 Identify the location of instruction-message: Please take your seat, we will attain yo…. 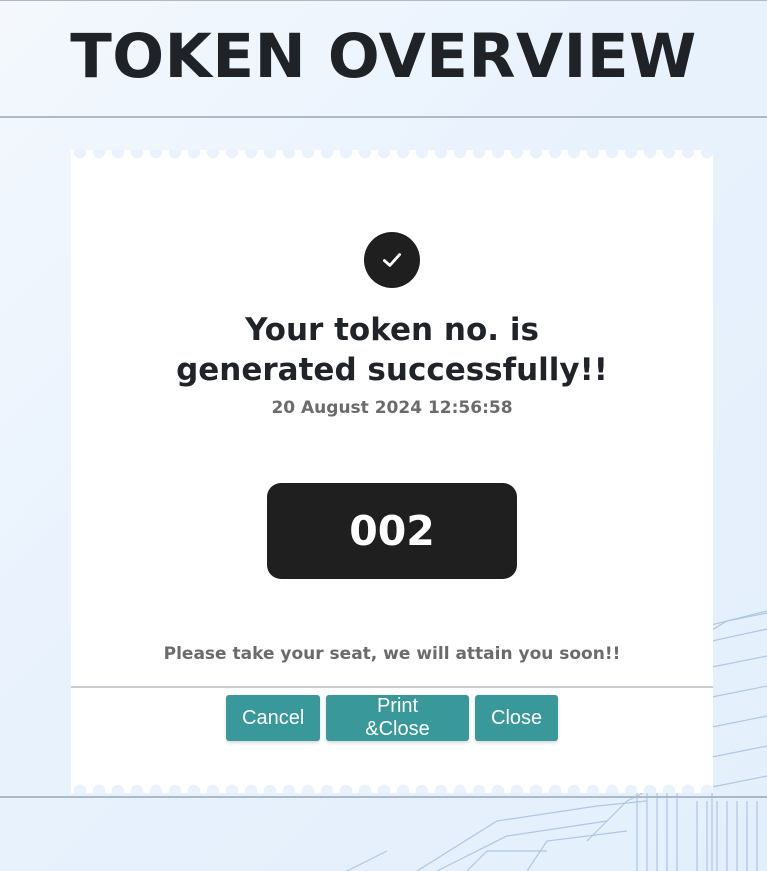
(392, 654).